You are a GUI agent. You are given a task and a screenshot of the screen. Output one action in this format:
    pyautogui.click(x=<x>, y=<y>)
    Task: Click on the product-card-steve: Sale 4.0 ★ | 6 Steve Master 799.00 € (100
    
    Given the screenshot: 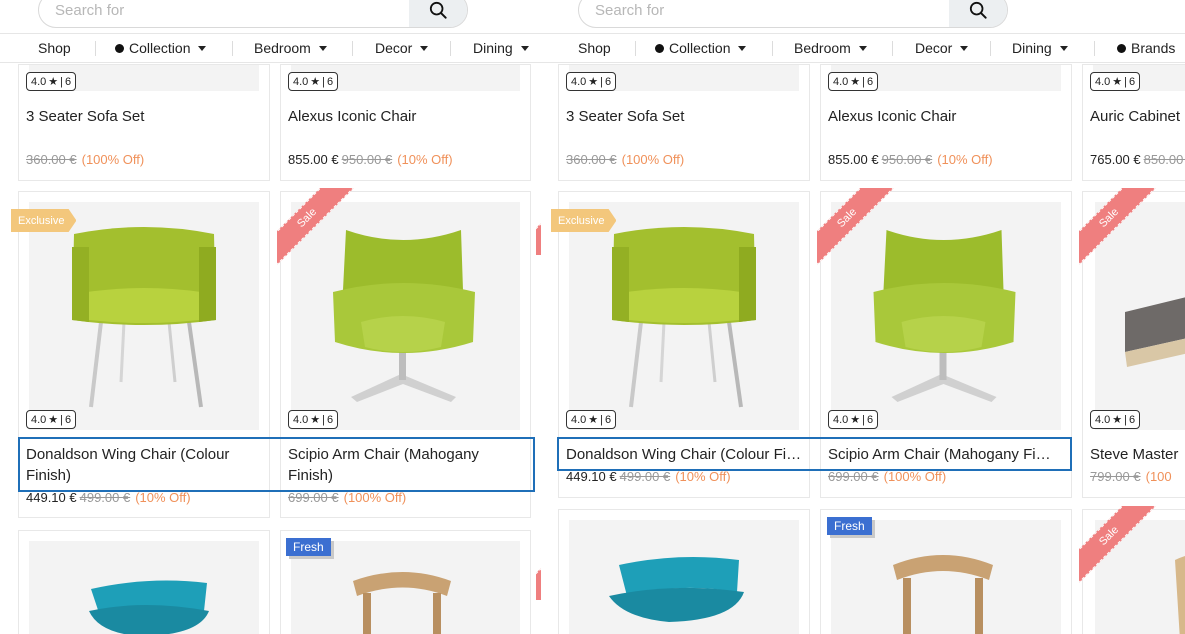 What is the action you would take?
    pyautogui.click(x=1132, y=343)
    